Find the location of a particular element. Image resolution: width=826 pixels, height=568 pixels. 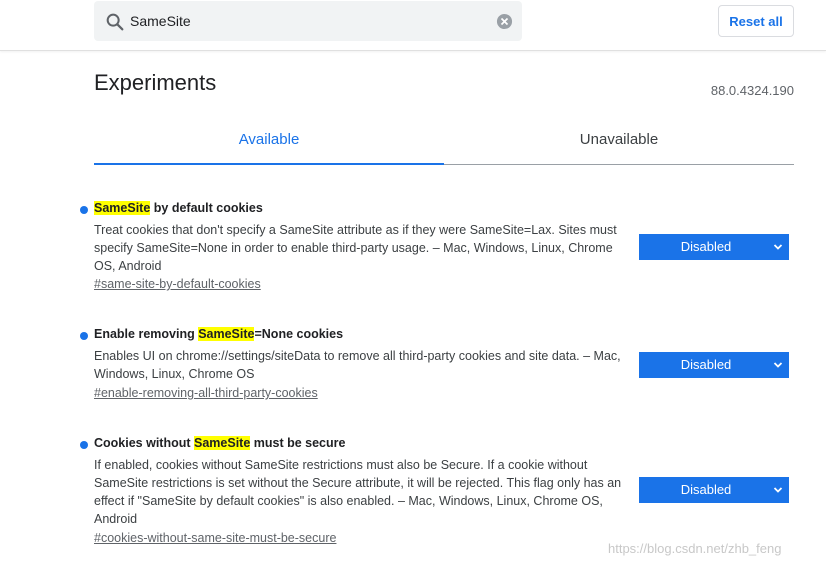

experiment-permalink: #same-site-by-default-cookies is located at coordinates (177, 284).